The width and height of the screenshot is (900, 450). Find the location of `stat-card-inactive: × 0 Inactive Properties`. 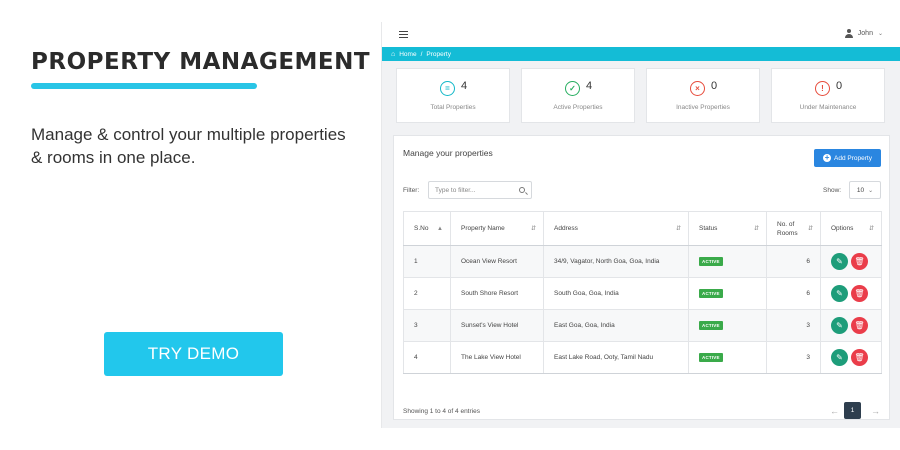

stat-card-inactive: × 0 Inactive Properties is located at coordinates (703, 95).